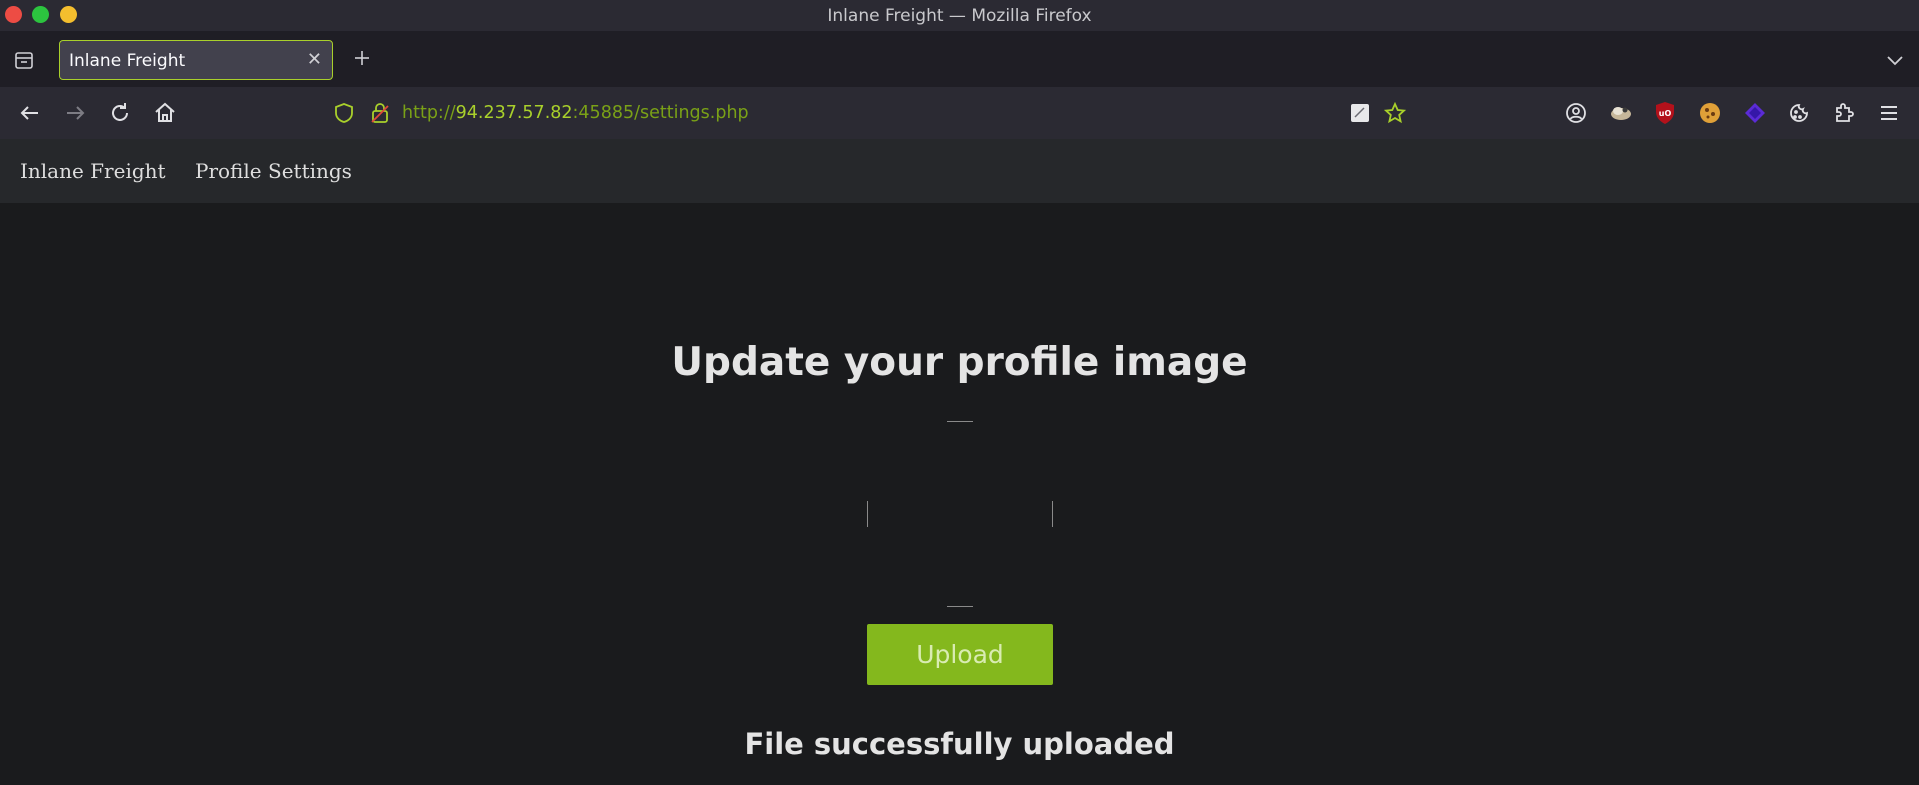 Image resolution: width=1919 pixels, height=785 pixels. What do you see at coordinates (75, 113) in the screenshot?
I see `forward-icon` at bounding box center [75, 113].